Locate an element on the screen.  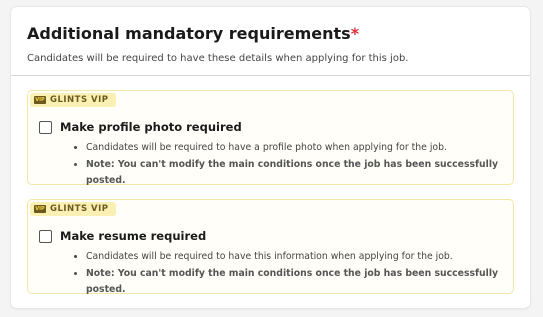
profile-photo-required-label: Make profile photo required is located at coordinates (151, 127).